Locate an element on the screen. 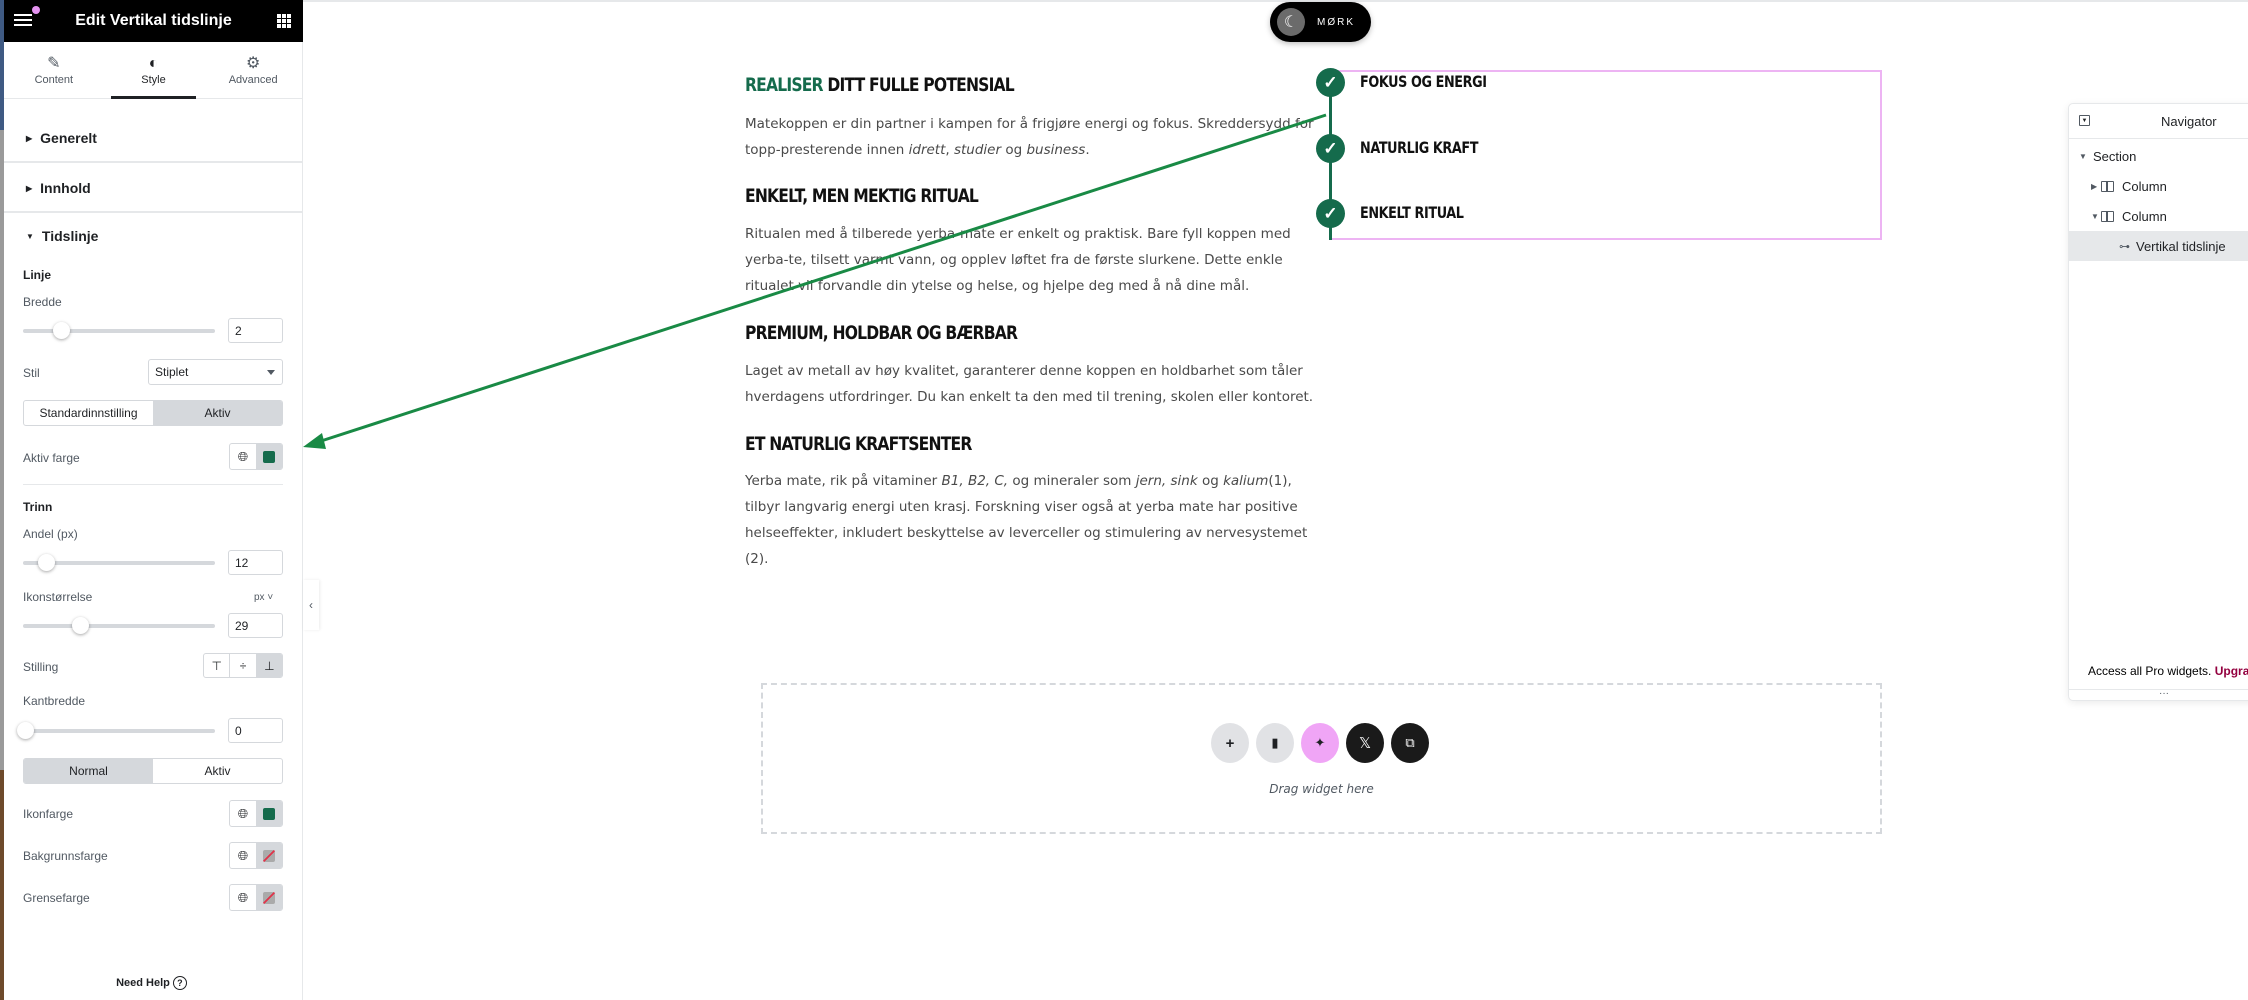  caret-right-icon: ▶ is located at coordinates (2094, 186).